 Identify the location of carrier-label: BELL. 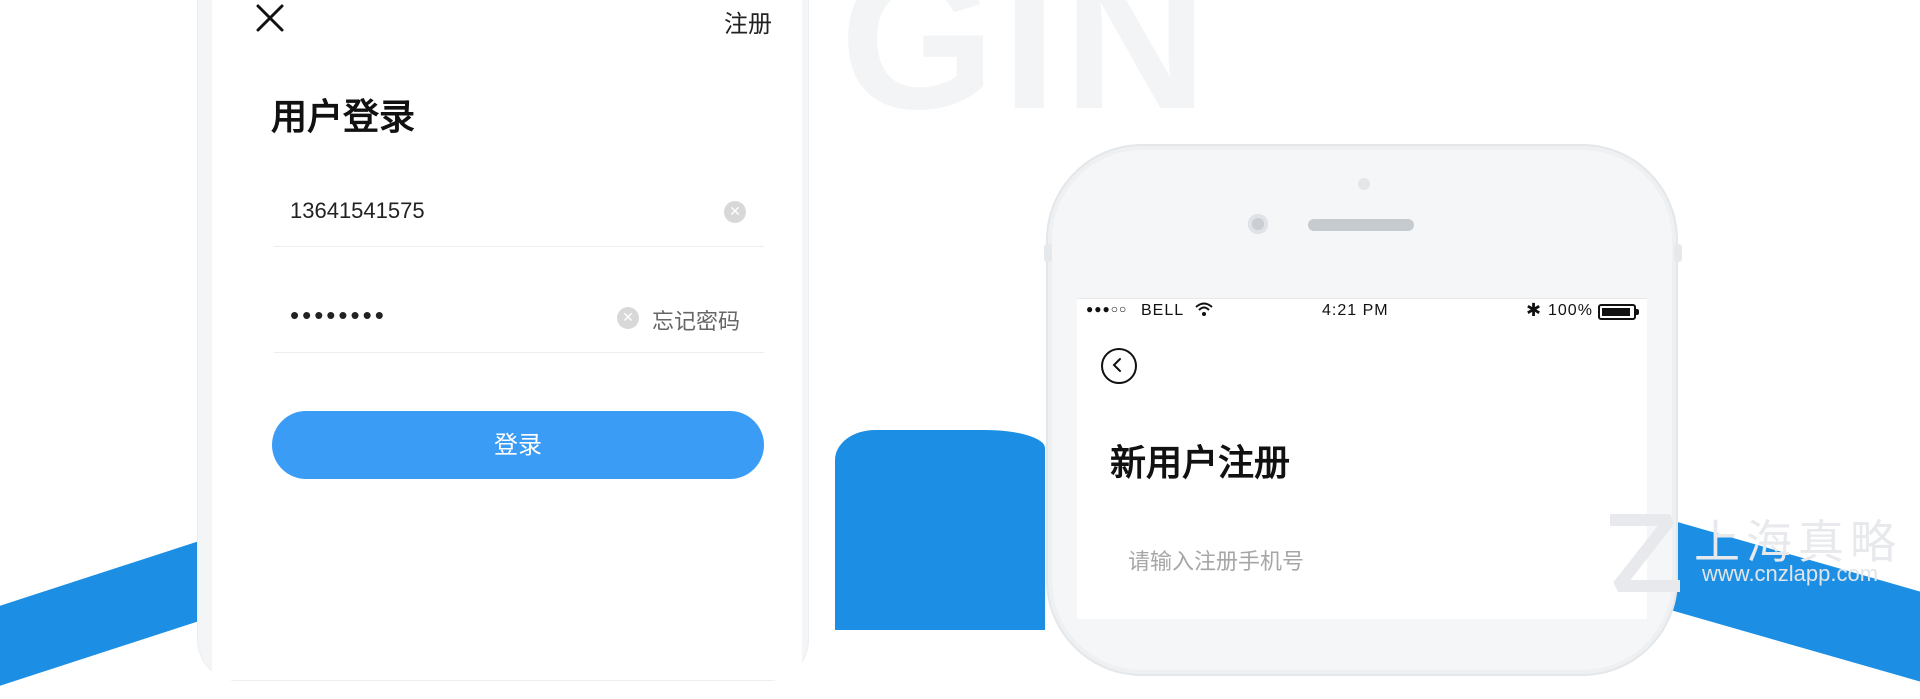
(1163, 310).